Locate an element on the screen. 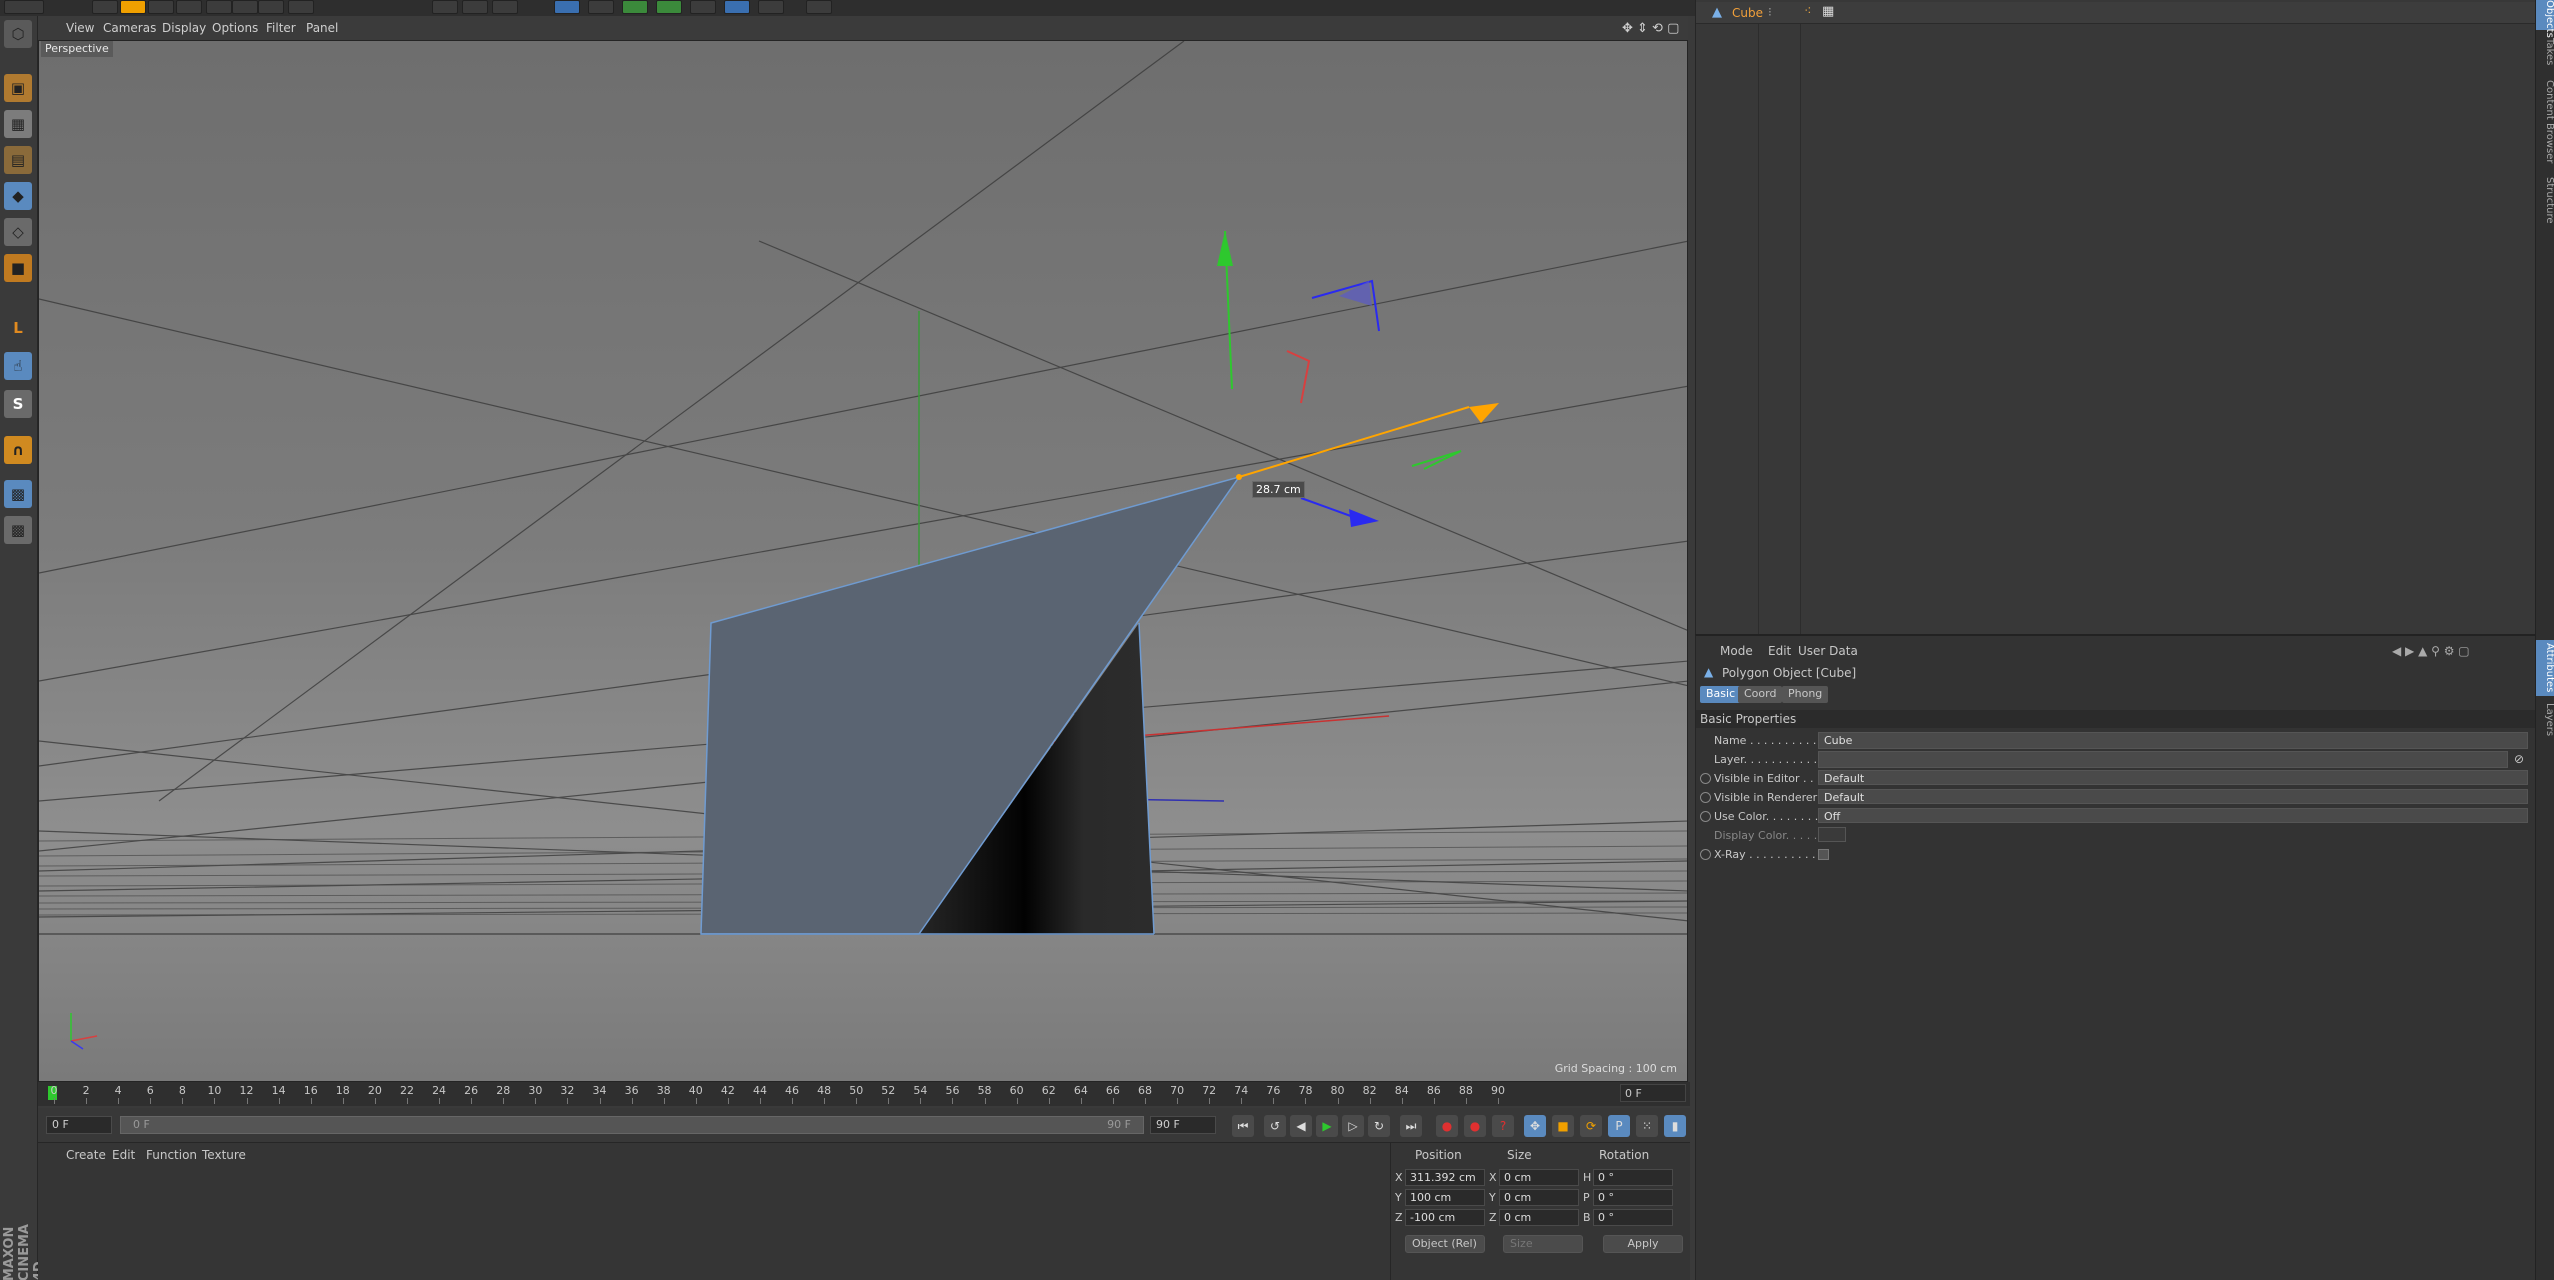 Image resolution: width=2554 pixels, height=1280 pixels. tab-phong: Phong is located at coordinates (1805, 694).